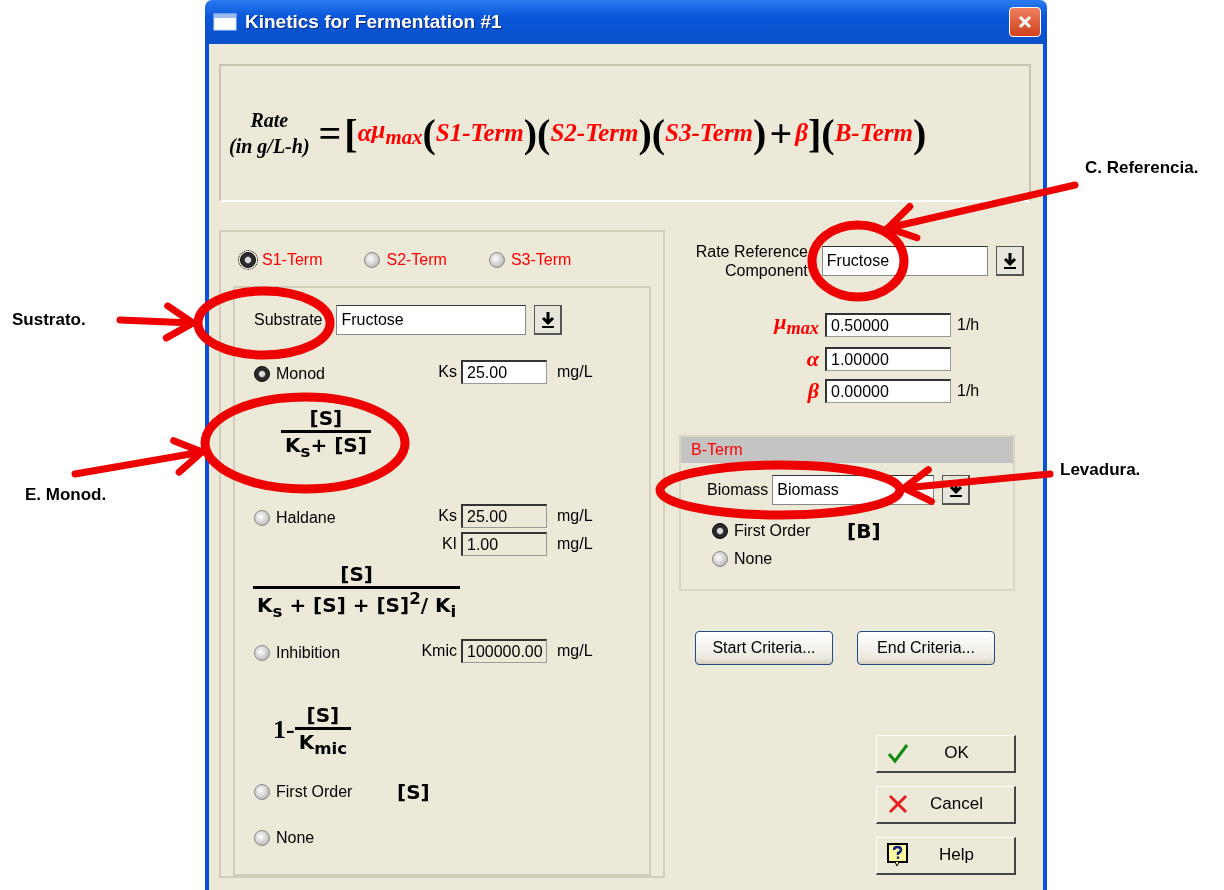 Image resolution: width=1224 pixels, height=890 pixels. I want to click on b-term-radio: None, so click(779, 558).